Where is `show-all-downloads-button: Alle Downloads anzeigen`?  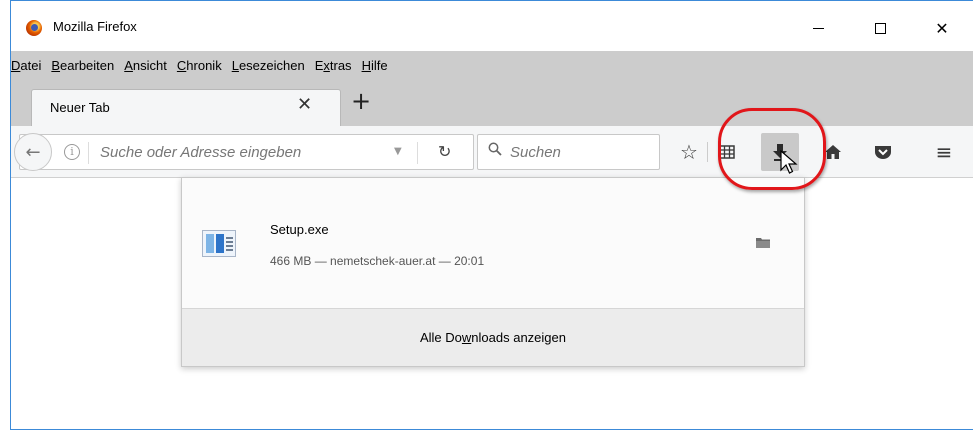
show-all-downloads-button: Alle Downloads anzeigen is located at coordinates (493, 337).